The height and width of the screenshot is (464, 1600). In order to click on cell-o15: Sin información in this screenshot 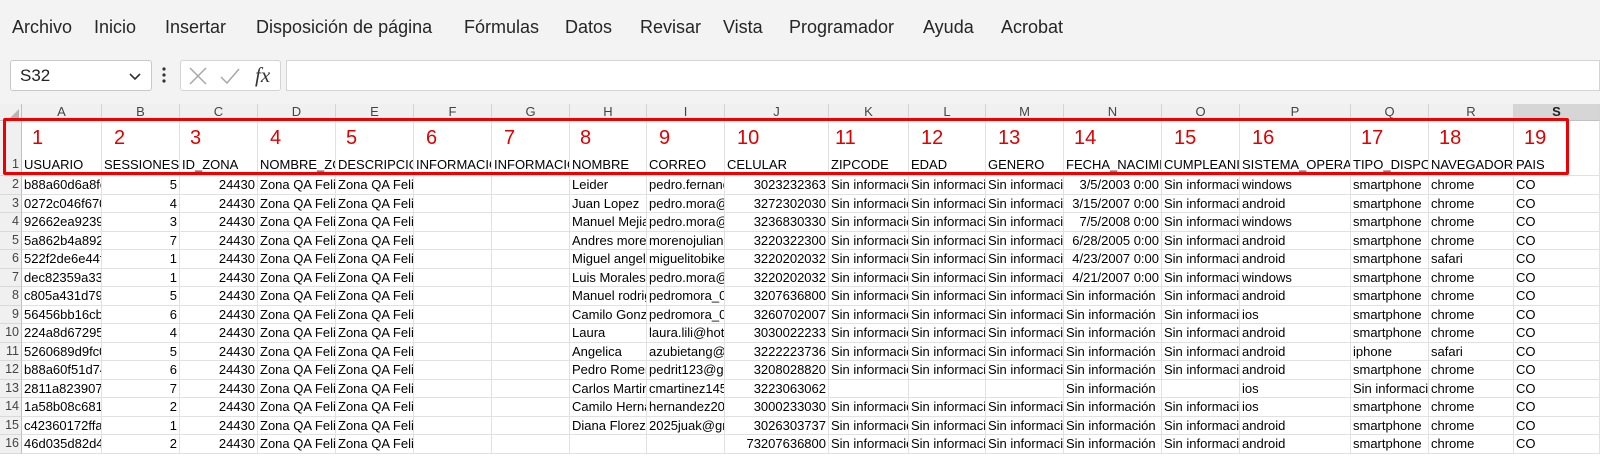, I will do `click(1201, 425)`.